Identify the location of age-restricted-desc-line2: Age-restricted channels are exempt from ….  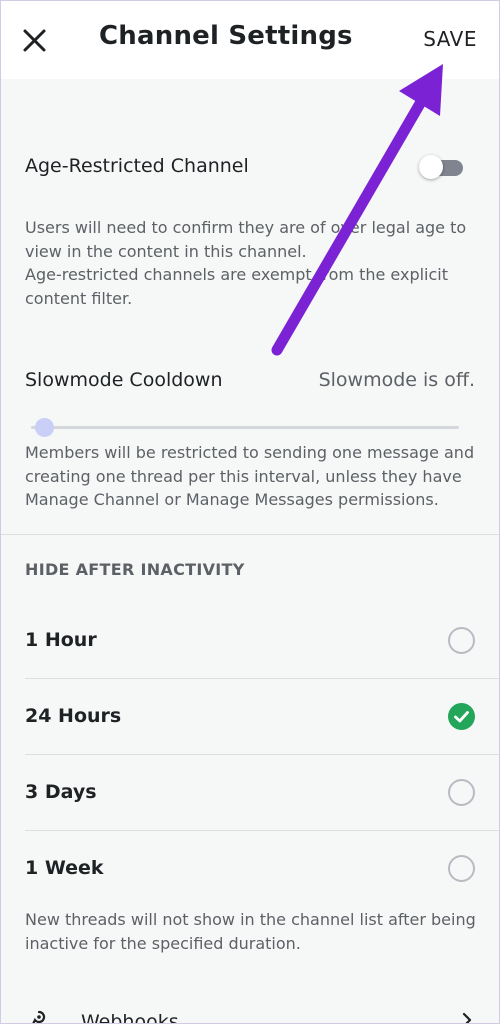
(237, 286).